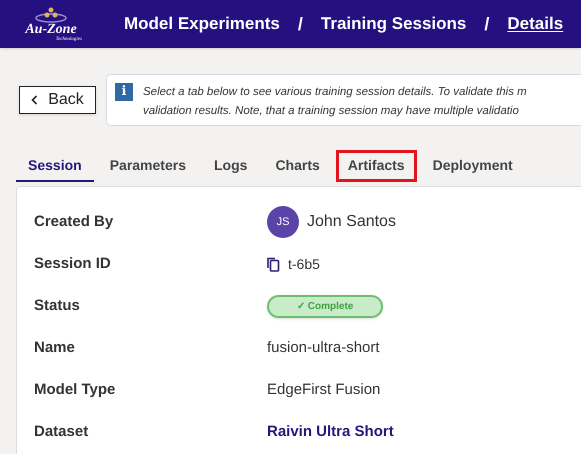  Describe the element at coordinates (376, 166) in the screenshot. I see `tab: Artifacts` at that location.